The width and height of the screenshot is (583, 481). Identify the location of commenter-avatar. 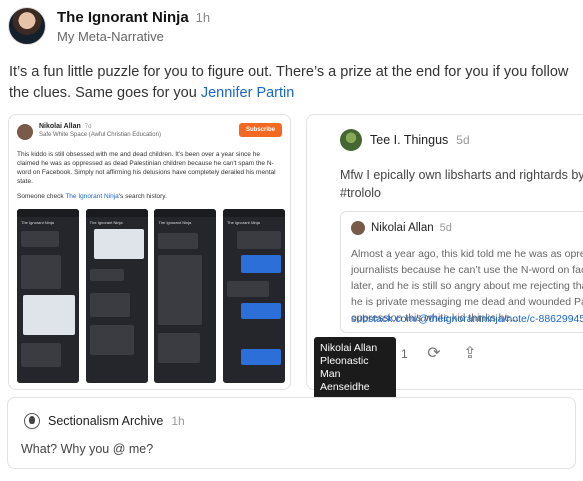
(32, 421).